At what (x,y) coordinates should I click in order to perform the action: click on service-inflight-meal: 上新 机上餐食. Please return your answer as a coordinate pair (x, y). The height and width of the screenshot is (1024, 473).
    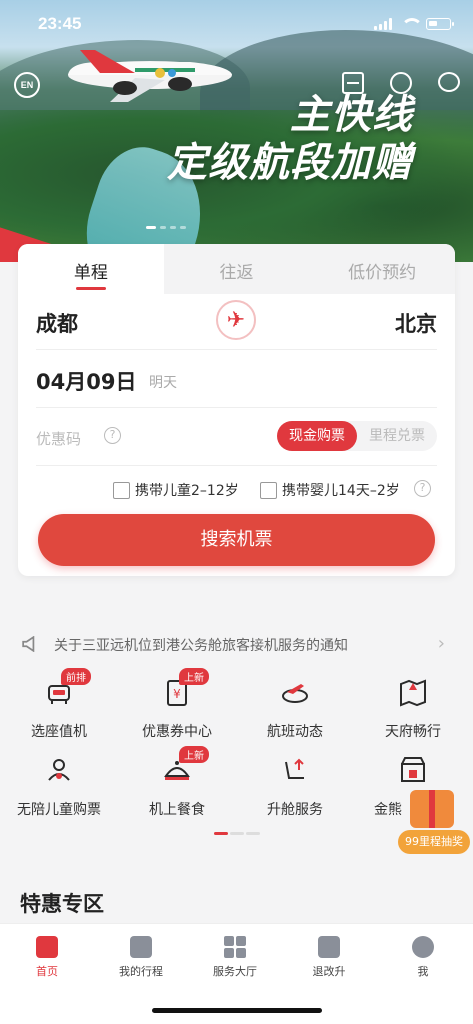
    Looking at the image, I should click on (177, 782).